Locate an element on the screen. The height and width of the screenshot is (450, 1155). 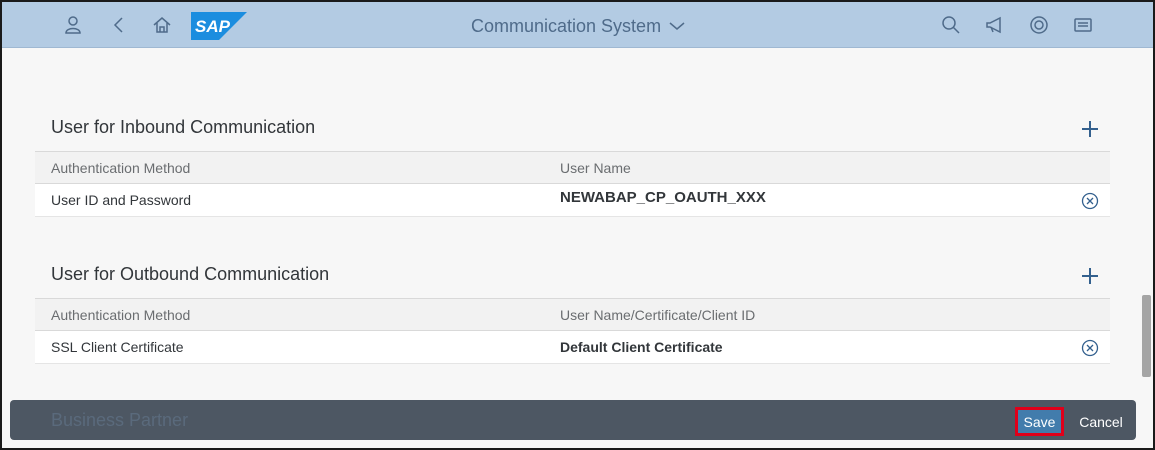
cancel-button: Cancel is located at coordinates (1101, 421).